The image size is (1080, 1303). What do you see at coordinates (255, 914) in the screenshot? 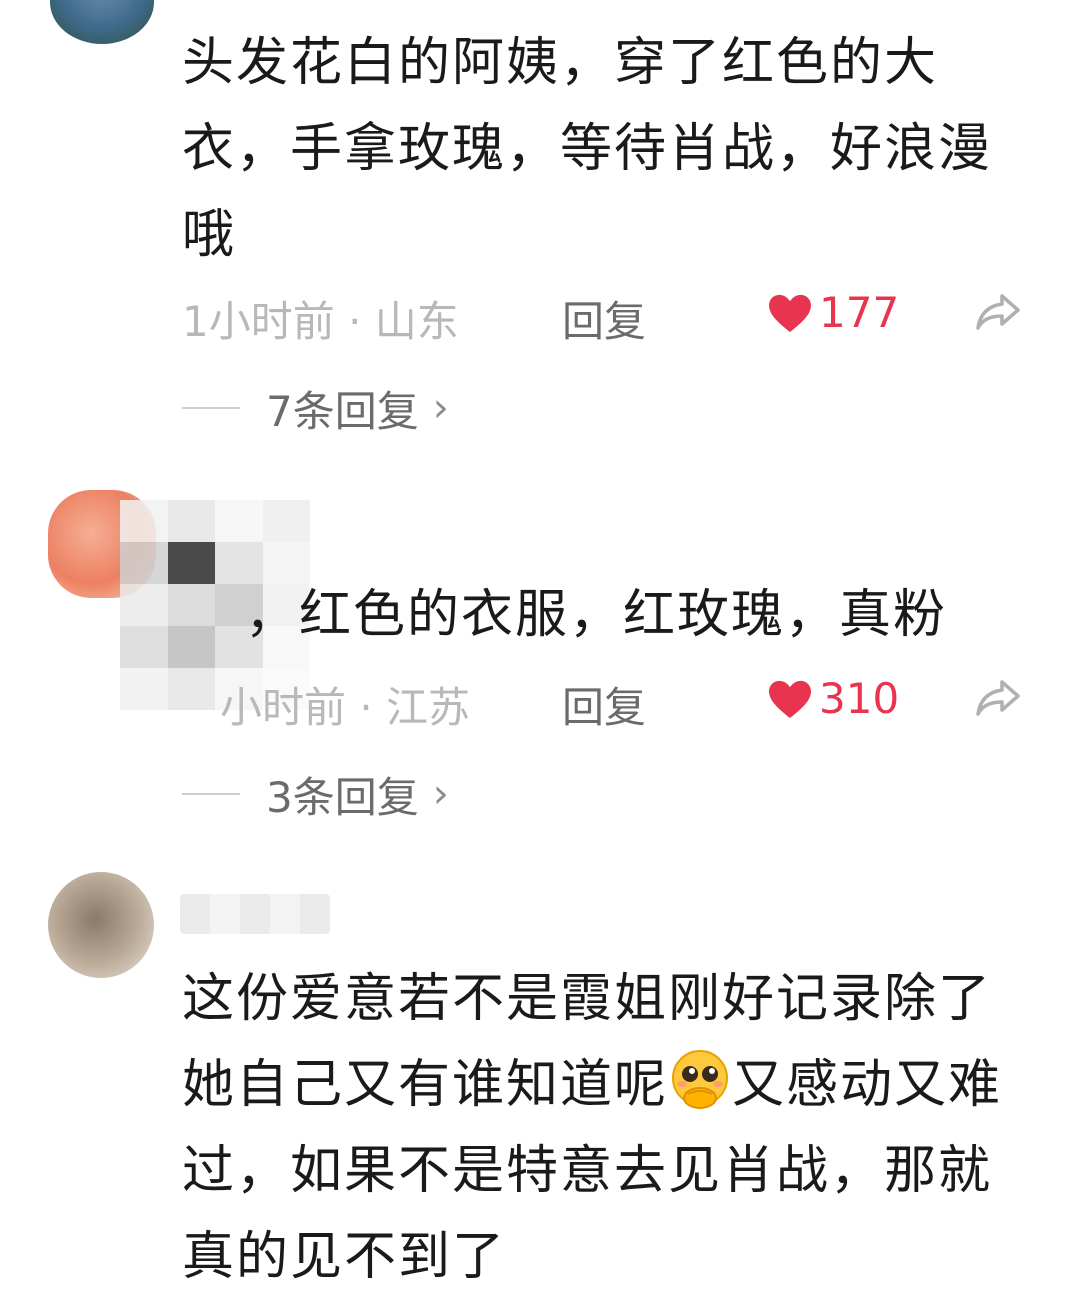
I see `blurred-username` at bounding box center [255, 914].